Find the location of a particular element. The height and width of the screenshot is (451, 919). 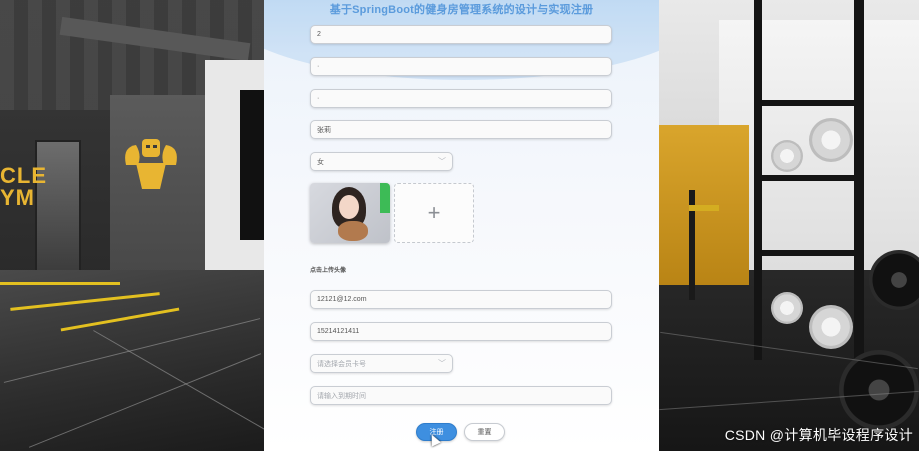

avatar-preview is located at coordinates (350, 213).